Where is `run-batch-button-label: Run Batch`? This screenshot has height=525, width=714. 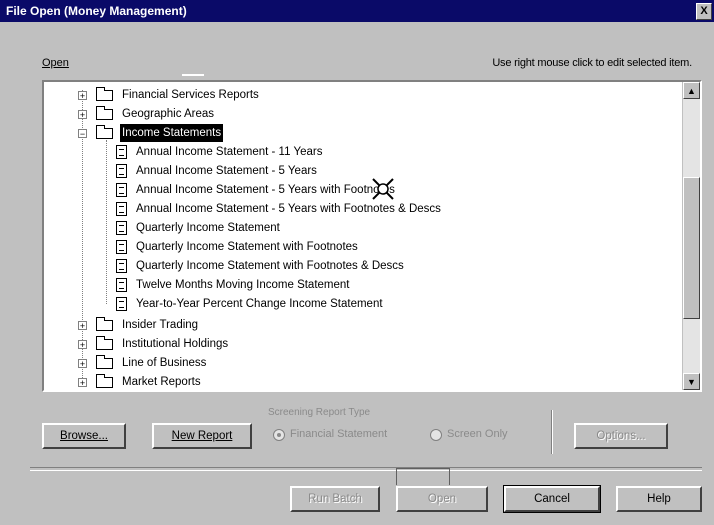 run-batch-button-label: Run Batch is located at coordinates (335, 499).